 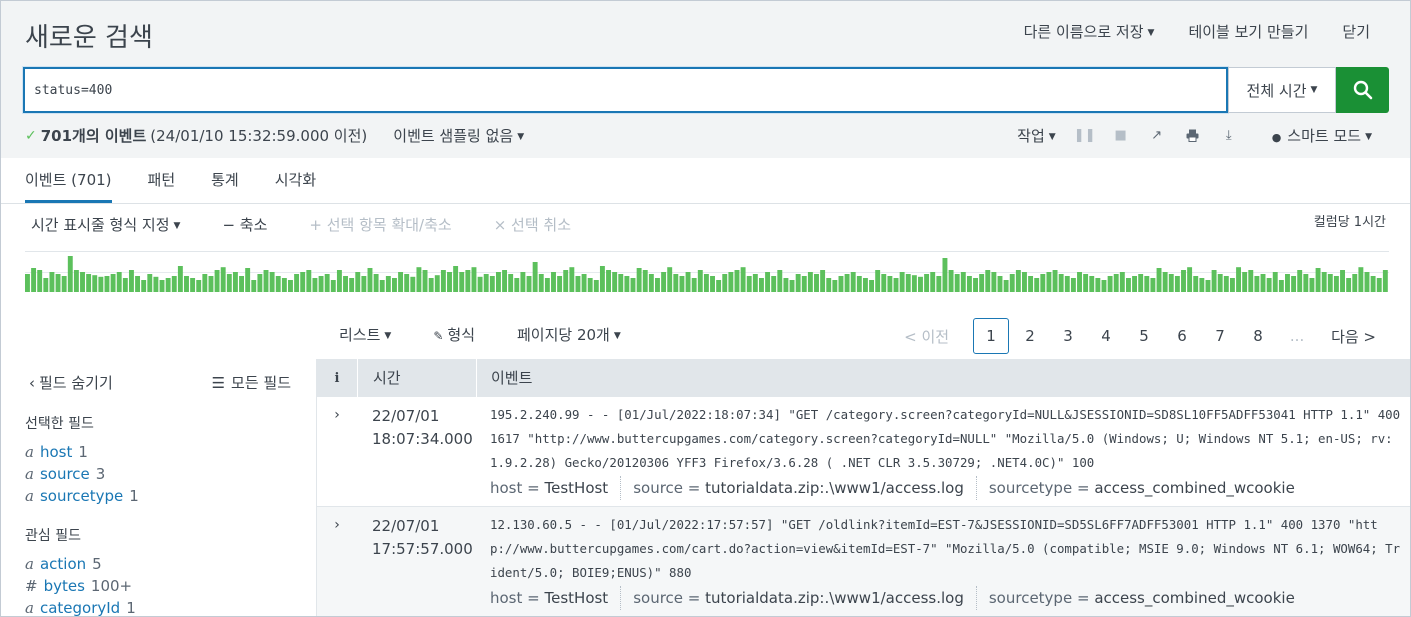 I want to click on page-2-button: 2, so click(x=1030, y=336).